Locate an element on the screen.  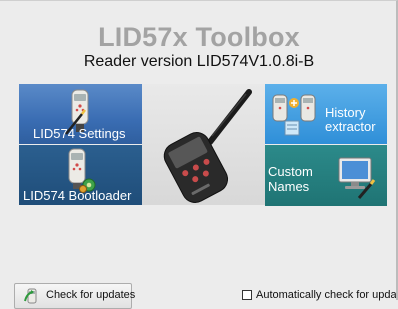
auto-check-checkbox is located at coordinates (247, 295).